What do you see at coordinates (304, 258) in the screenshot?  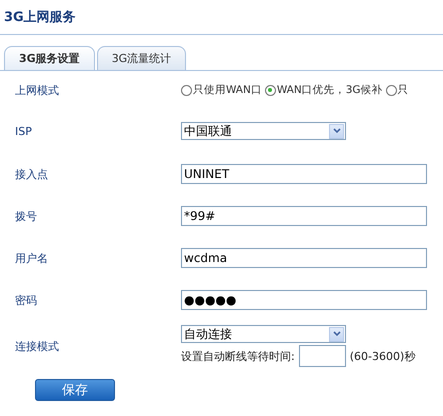 I see `input-field: wcdma` at bounding box center [304, 258].